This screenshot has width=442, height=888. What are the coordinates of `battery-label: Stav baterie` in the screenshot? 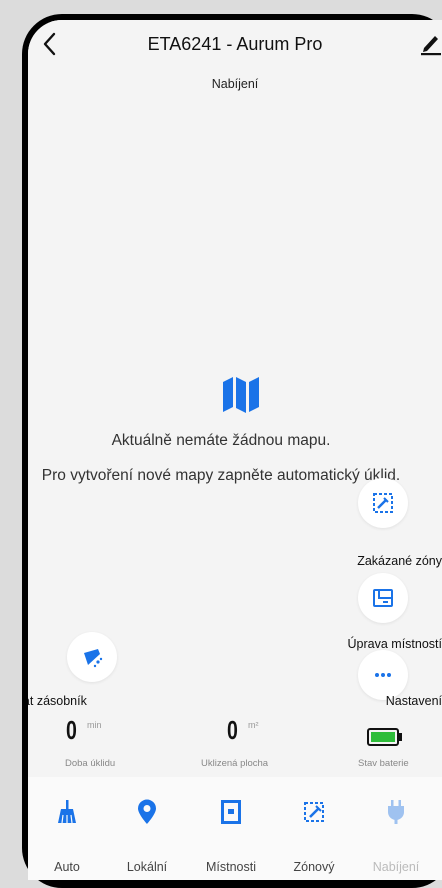 It's located at (383, 763).